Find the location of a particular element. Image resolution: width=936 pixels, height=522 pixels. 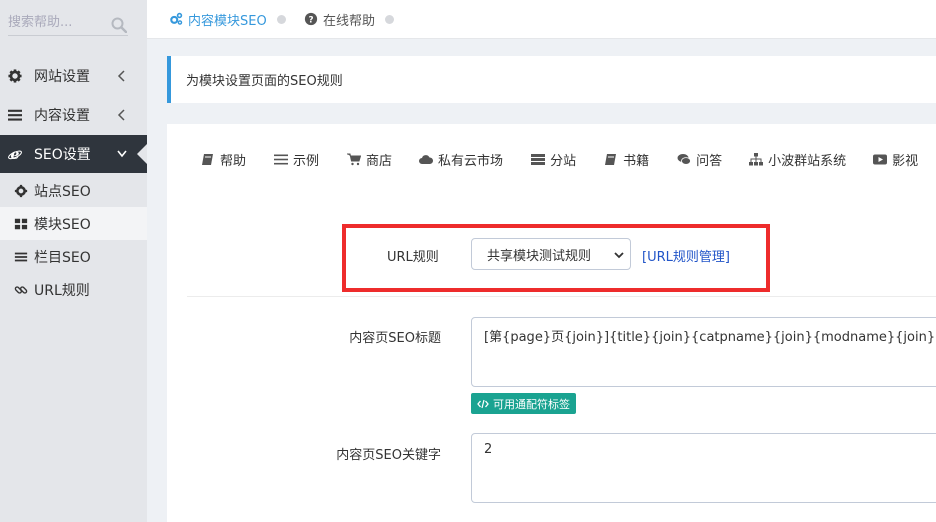

cloud-icon is located at coordinates (426, 159).